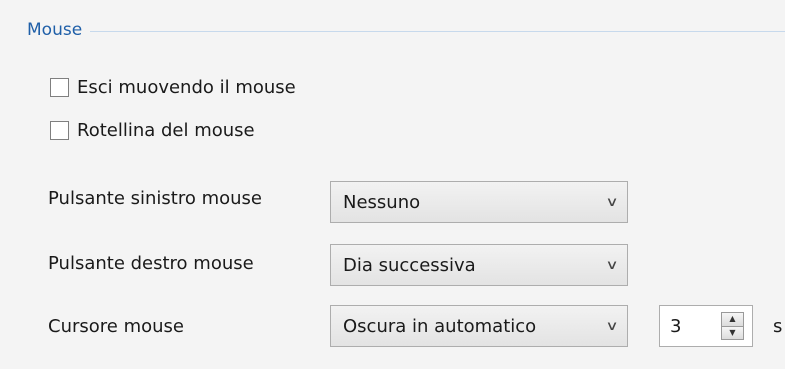  I want to click on exit-on-mouse-move-option: Esci muovendo il mouse, so click(173, 87).